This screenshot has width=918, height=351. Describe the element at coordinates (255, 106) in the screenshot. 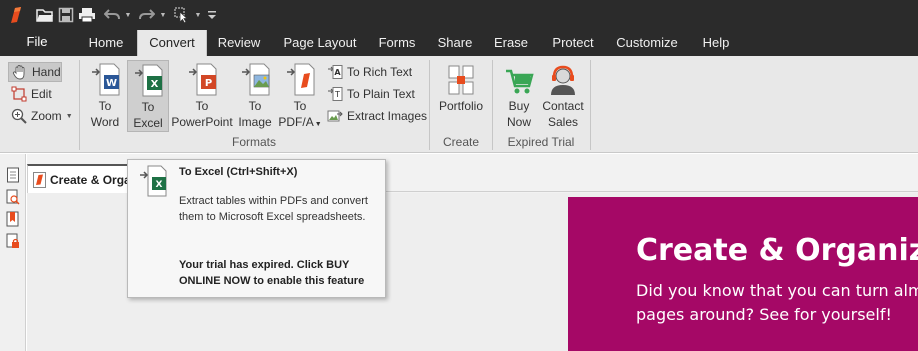

I see `to-image-line1: To` at that location.